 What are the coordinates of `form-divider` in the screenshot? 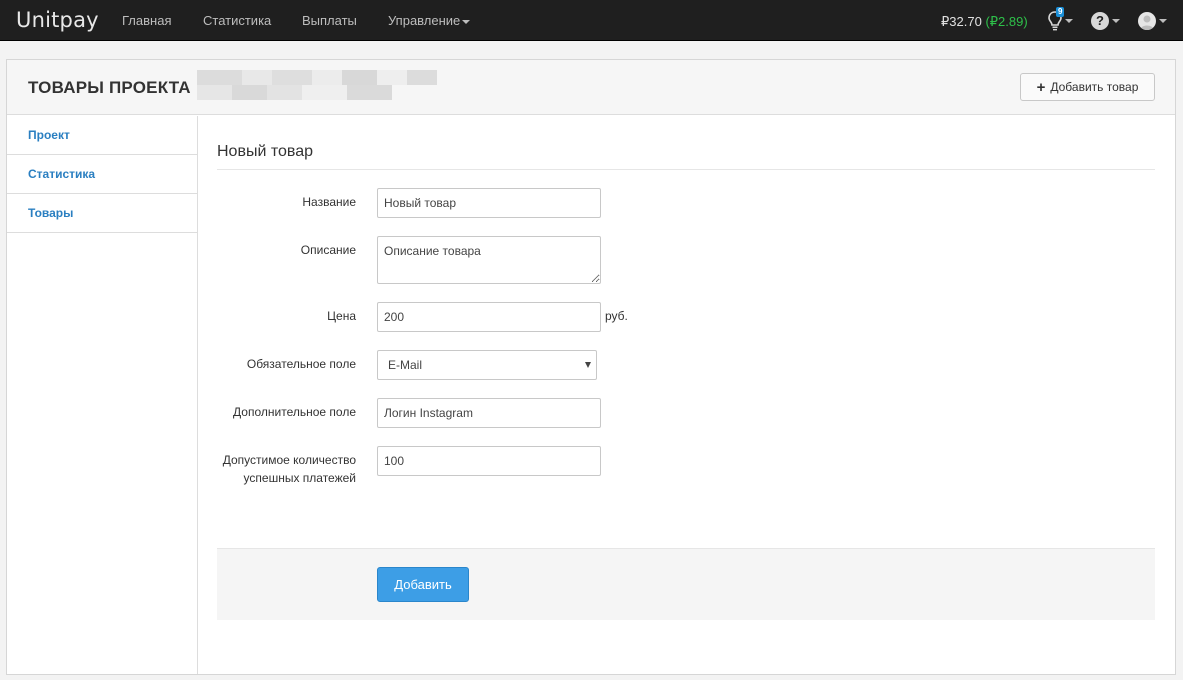 It's located at (686, 169).